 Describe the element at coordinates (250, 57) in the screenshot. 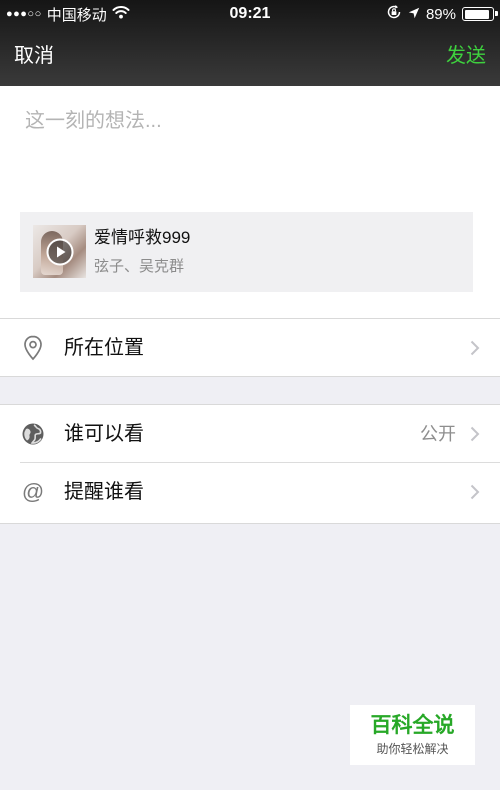

I see `nav-bar: 取消 发送` at that location.